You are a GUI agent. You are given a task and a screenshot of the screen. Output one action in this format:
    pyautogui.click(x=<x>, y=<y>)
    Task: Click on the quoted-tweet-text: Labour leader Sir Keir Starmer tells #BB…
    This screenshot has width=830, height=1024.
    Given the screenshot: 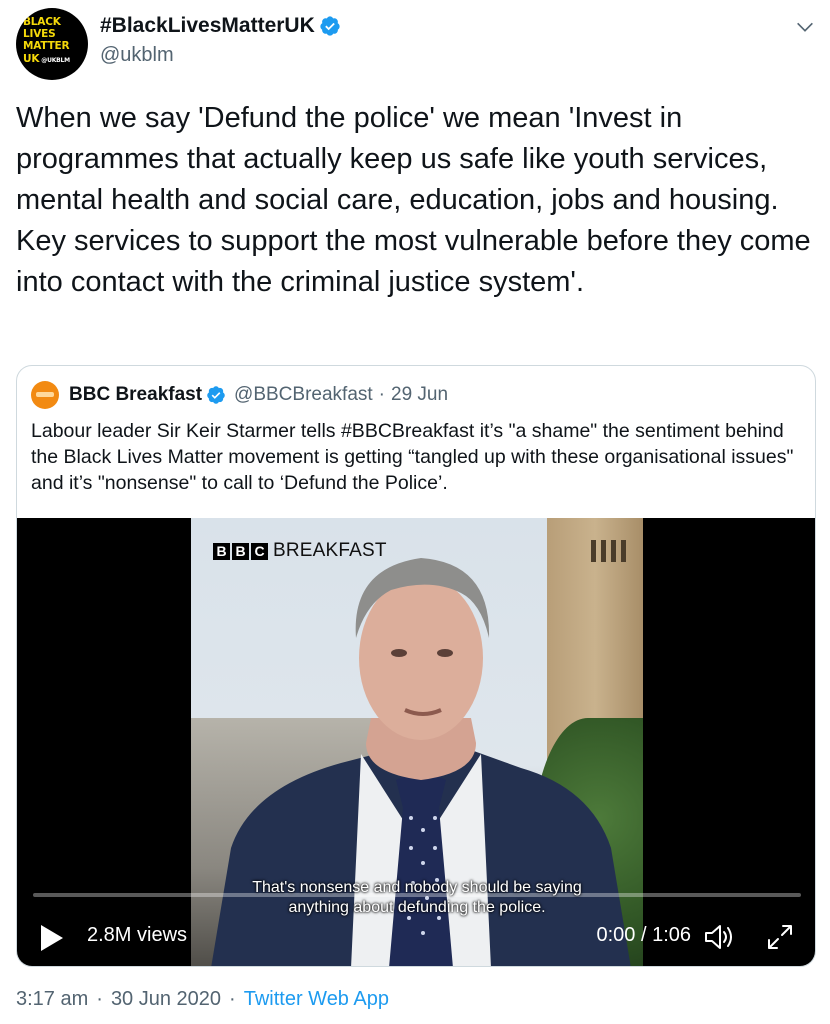 What is the action you would take?
    pyautogui.click(x=412, y=457)
    